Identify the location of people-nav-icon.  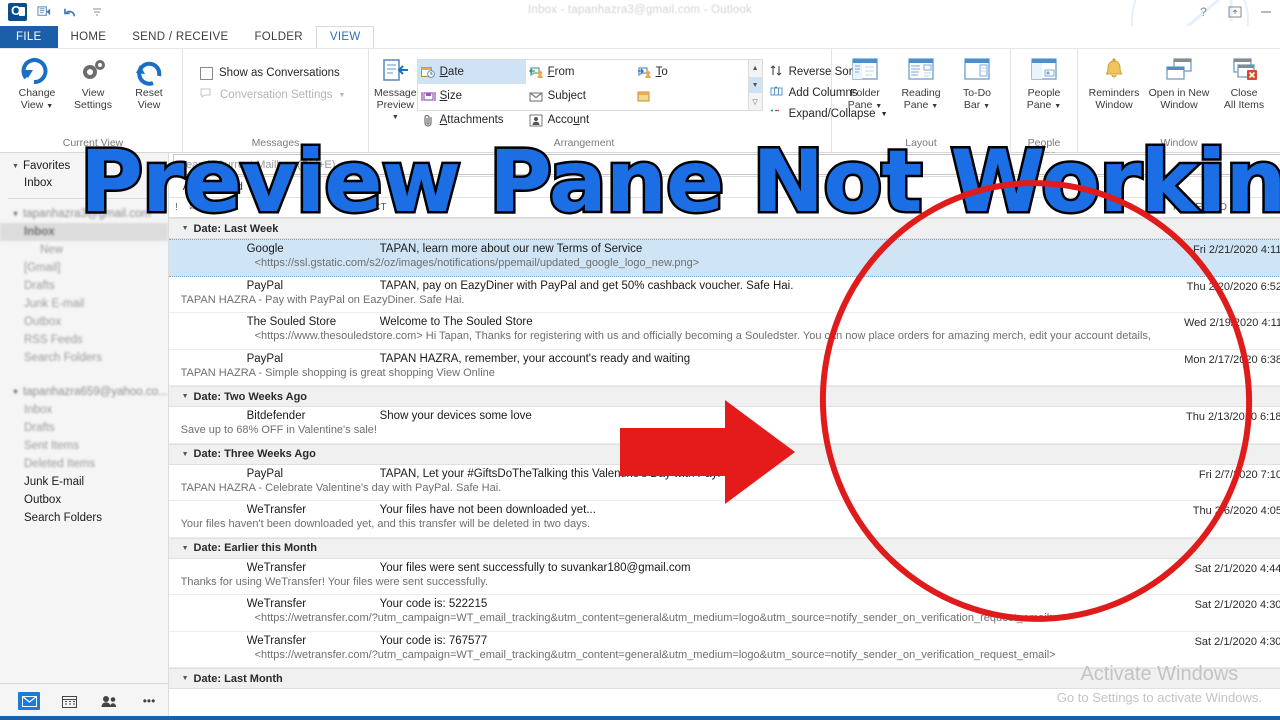
(109, 701).